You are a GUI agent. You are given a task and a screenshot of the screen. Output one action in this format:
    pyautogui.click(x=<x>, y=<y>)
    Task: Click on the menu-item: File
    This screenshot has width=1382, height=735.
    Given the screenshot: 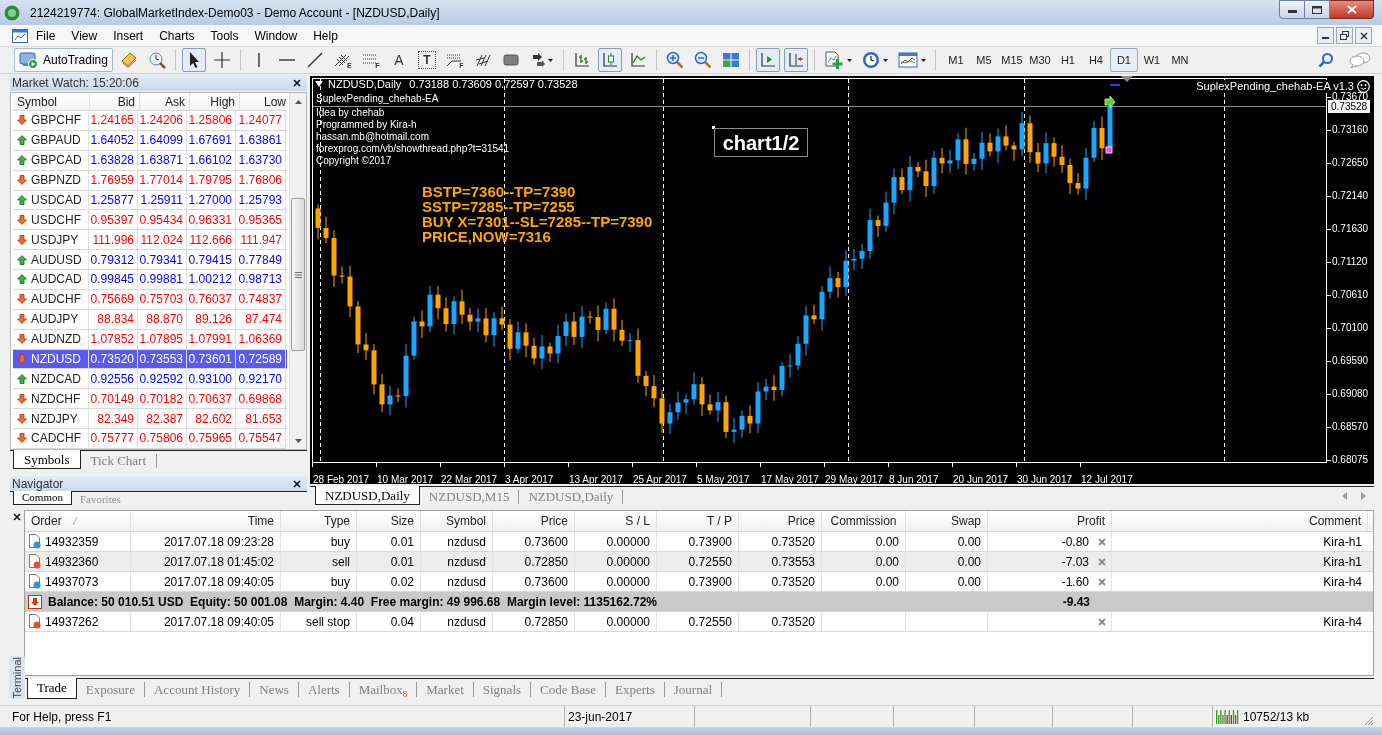 What is the action you would take?
    pyautogui.click(x=46, y=35)
    